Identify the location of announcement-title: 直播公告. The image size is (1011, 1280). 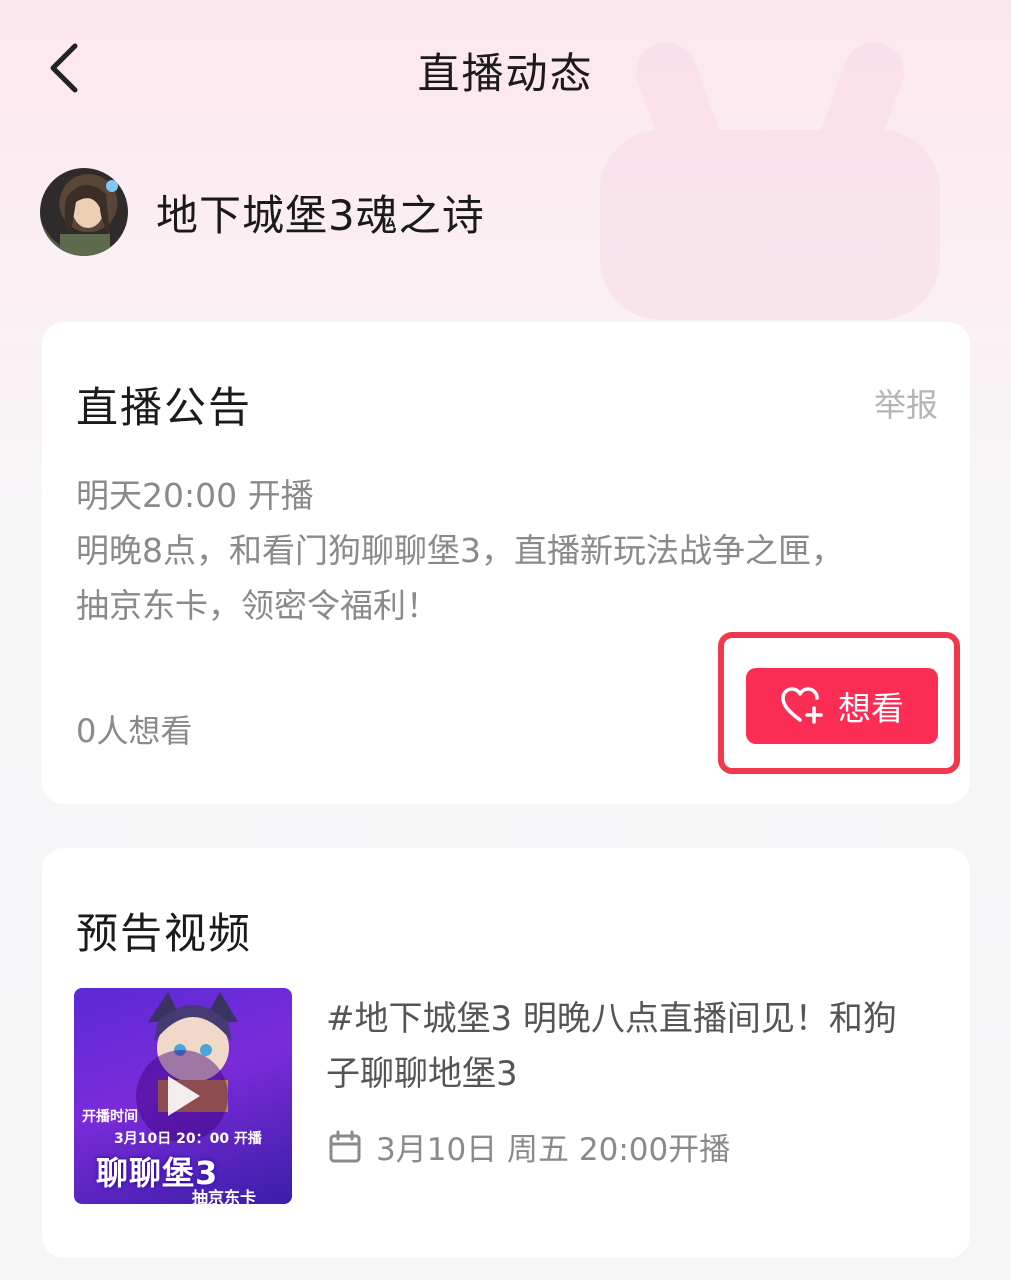
(164, 407).